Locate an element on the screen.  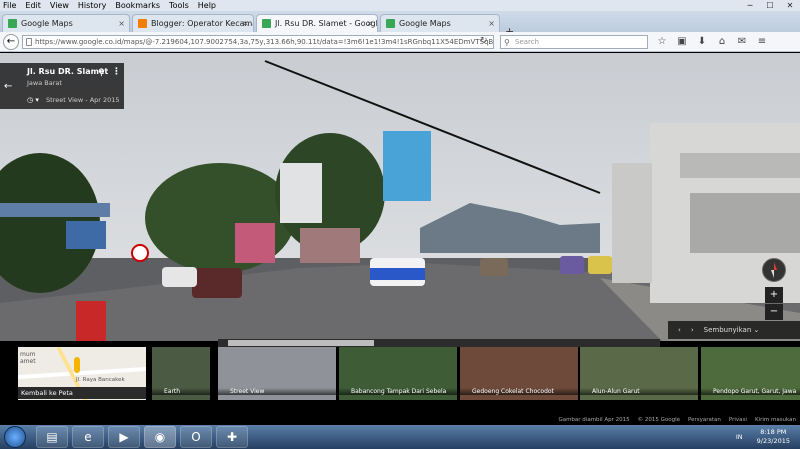
zoom-in-button: + is located at coordinates (774, 295).